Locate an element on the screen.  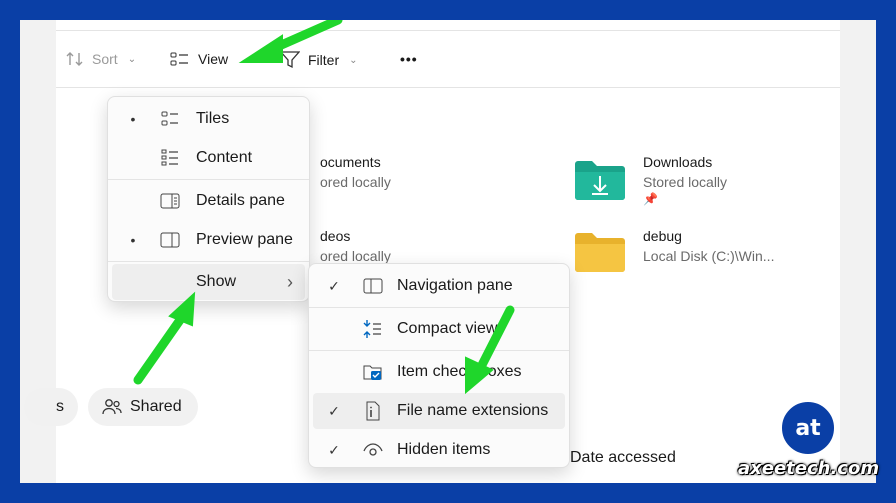
menu-item-content: Content is located at coordinates (208, 158).